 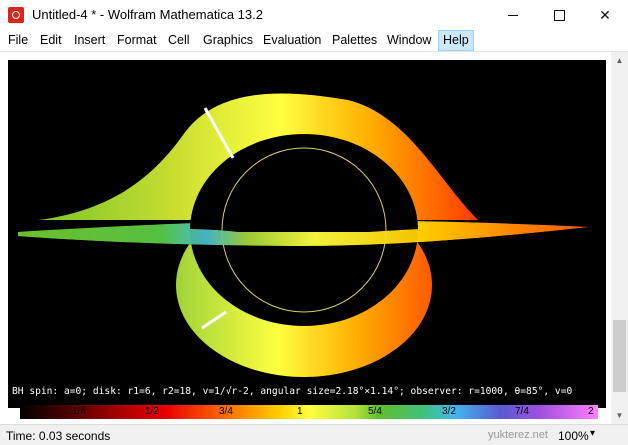 I want to click on maximize-button, so click(x=559, y=15).